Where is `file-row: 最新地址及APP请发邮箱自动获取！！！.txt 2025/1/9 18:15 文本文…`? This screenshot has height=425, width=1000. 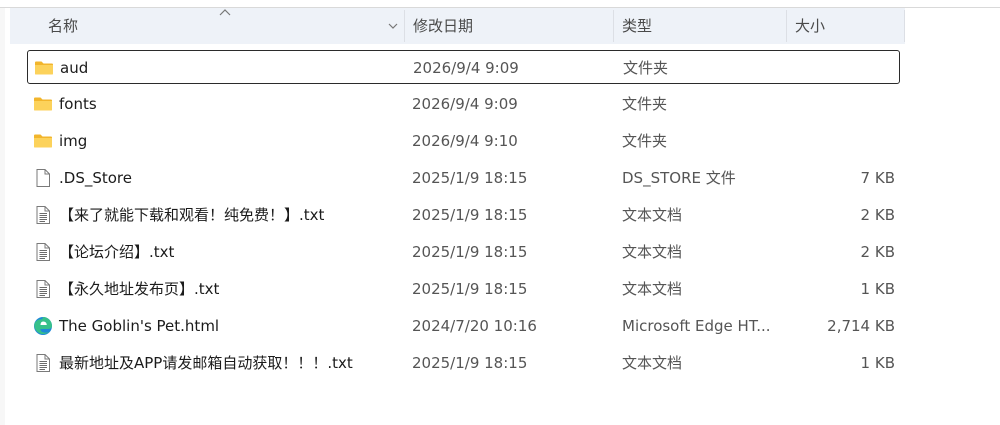
file-row: 最新地址及APP请发邮箱自动获取！！！.txt 2025/1/9 18:15 文本文… is located at coordinates (463, 363).